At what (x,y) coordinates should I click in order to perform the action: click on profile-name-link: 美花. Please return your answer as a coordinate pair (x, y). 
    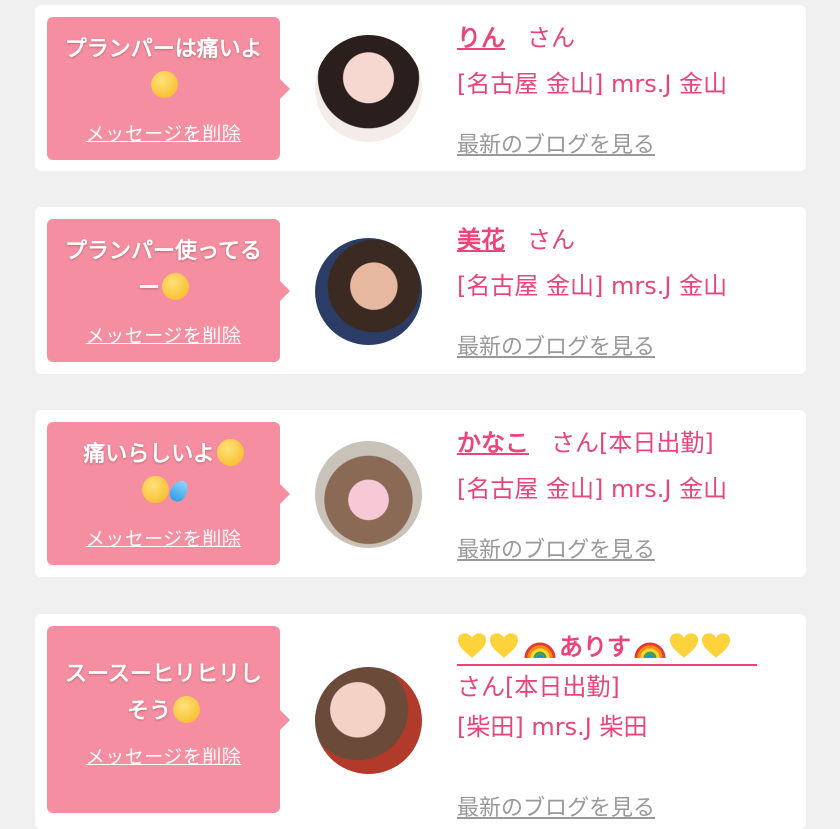
    Looking at the image, I should click on (481, 240).